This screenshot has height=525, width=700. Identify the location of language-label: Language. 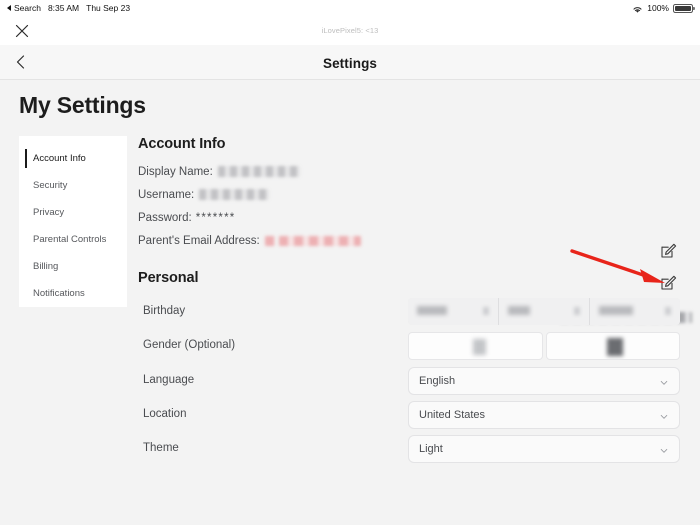
(169, 380).